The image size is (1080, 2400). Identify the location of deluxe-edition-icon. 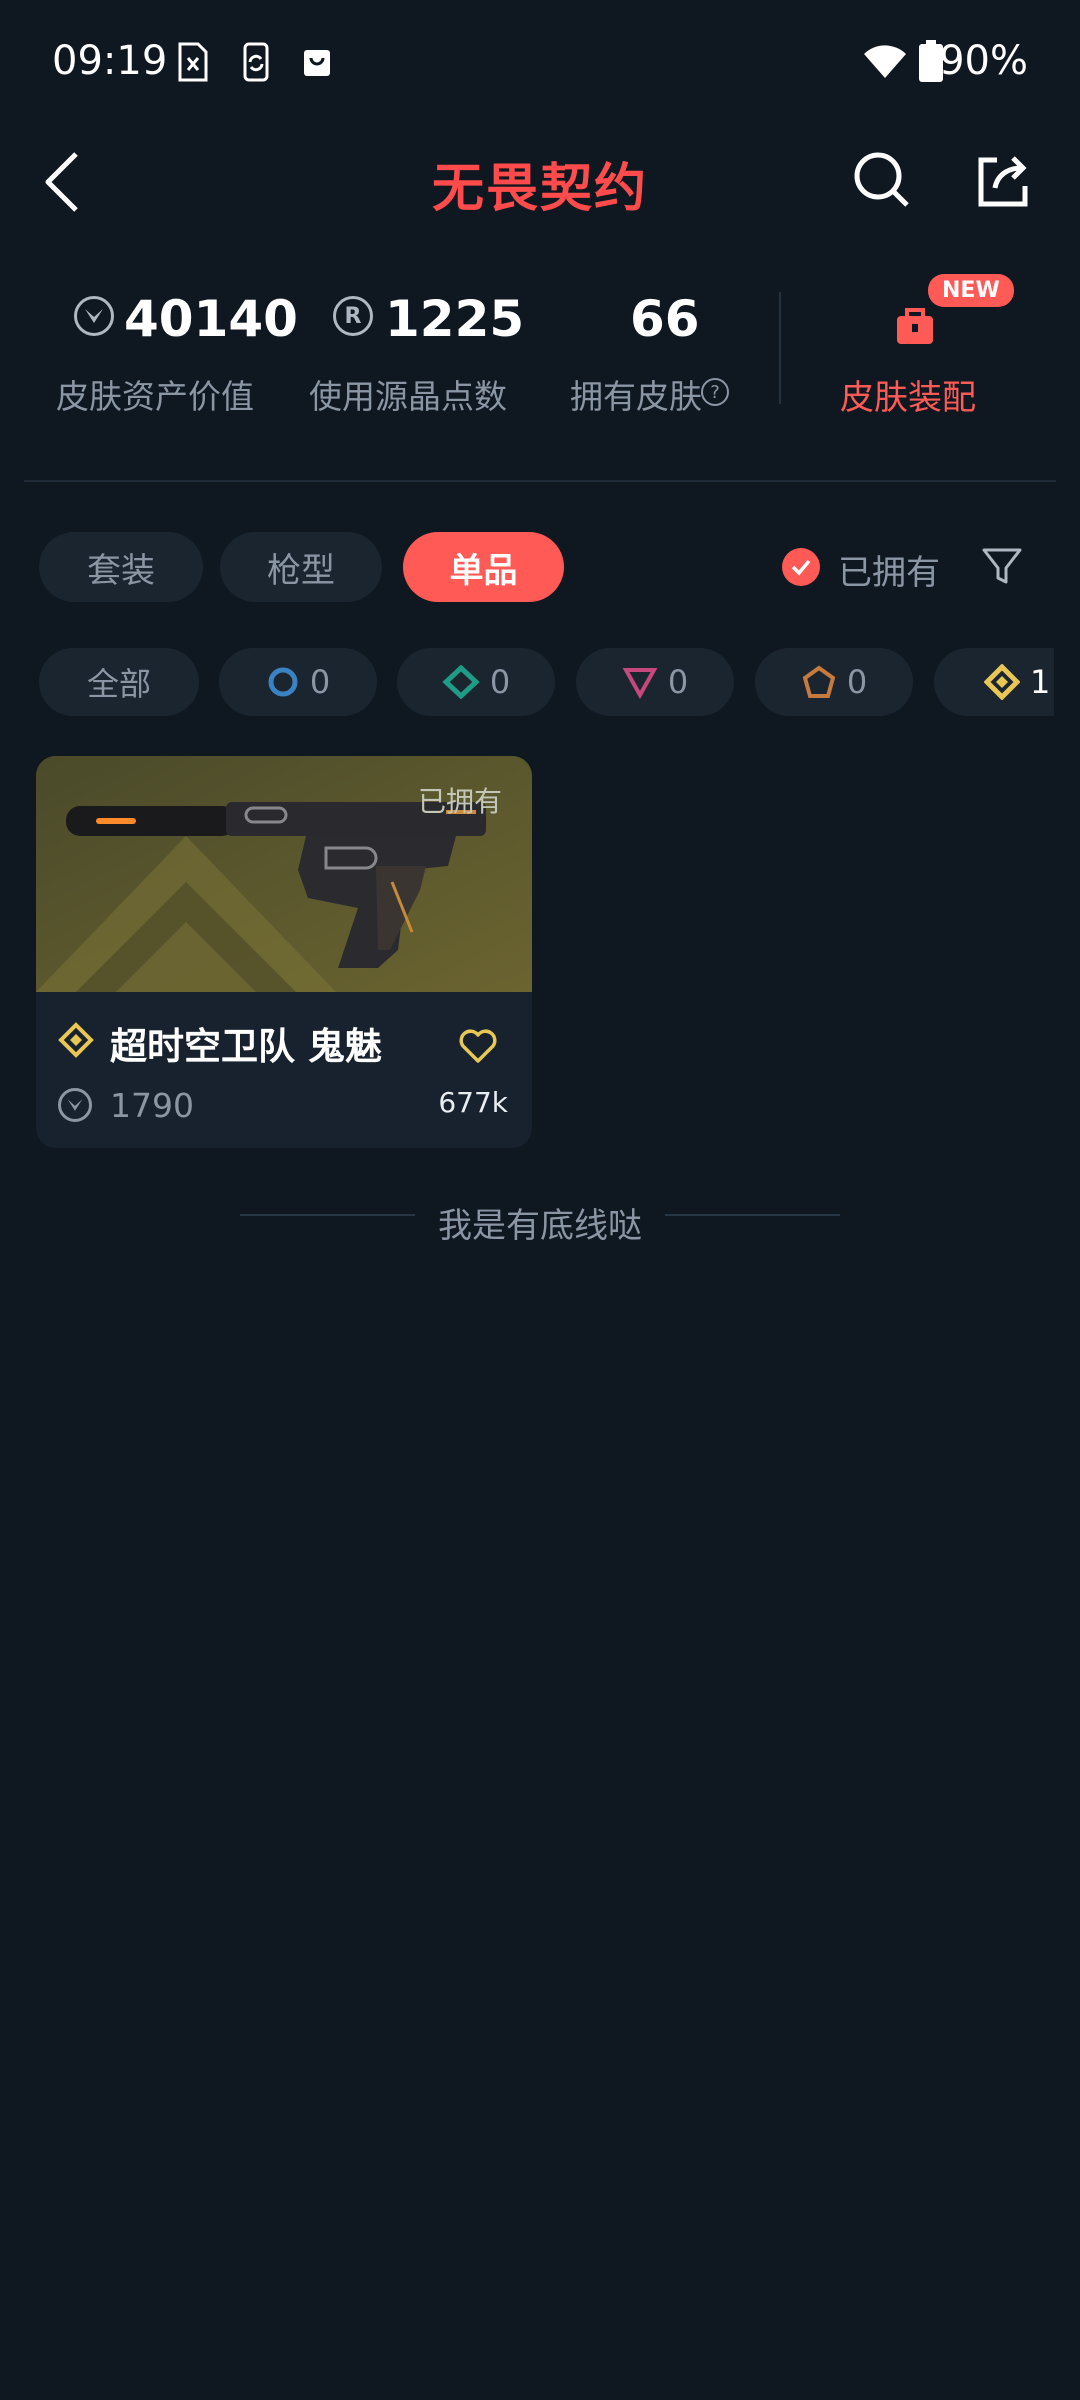
(461, 682).